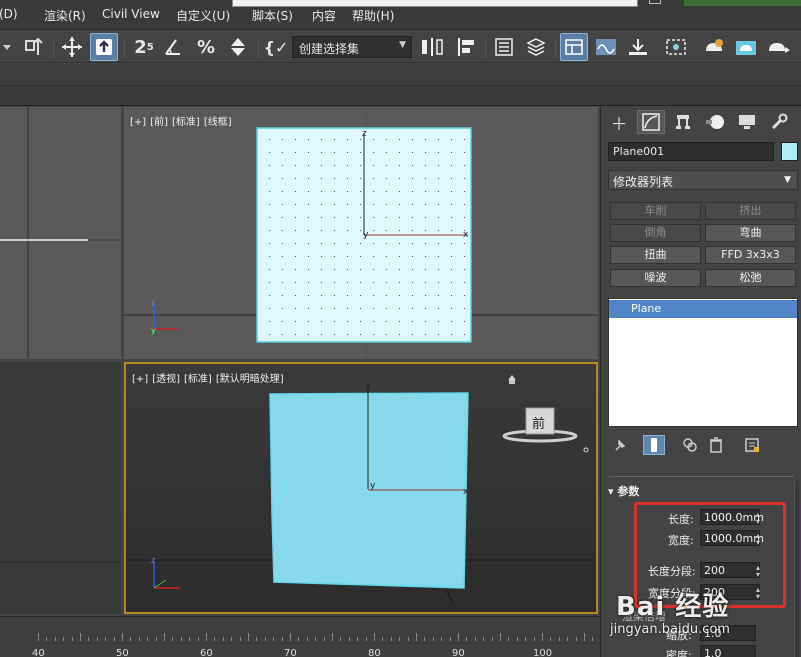 Image resolution: width=801 pixels, height=657 pixels. Describe the element at coordinates (250, 379) in the screenshot. I see `viewport-shading-menu: [默认明暗处理]` at that location.